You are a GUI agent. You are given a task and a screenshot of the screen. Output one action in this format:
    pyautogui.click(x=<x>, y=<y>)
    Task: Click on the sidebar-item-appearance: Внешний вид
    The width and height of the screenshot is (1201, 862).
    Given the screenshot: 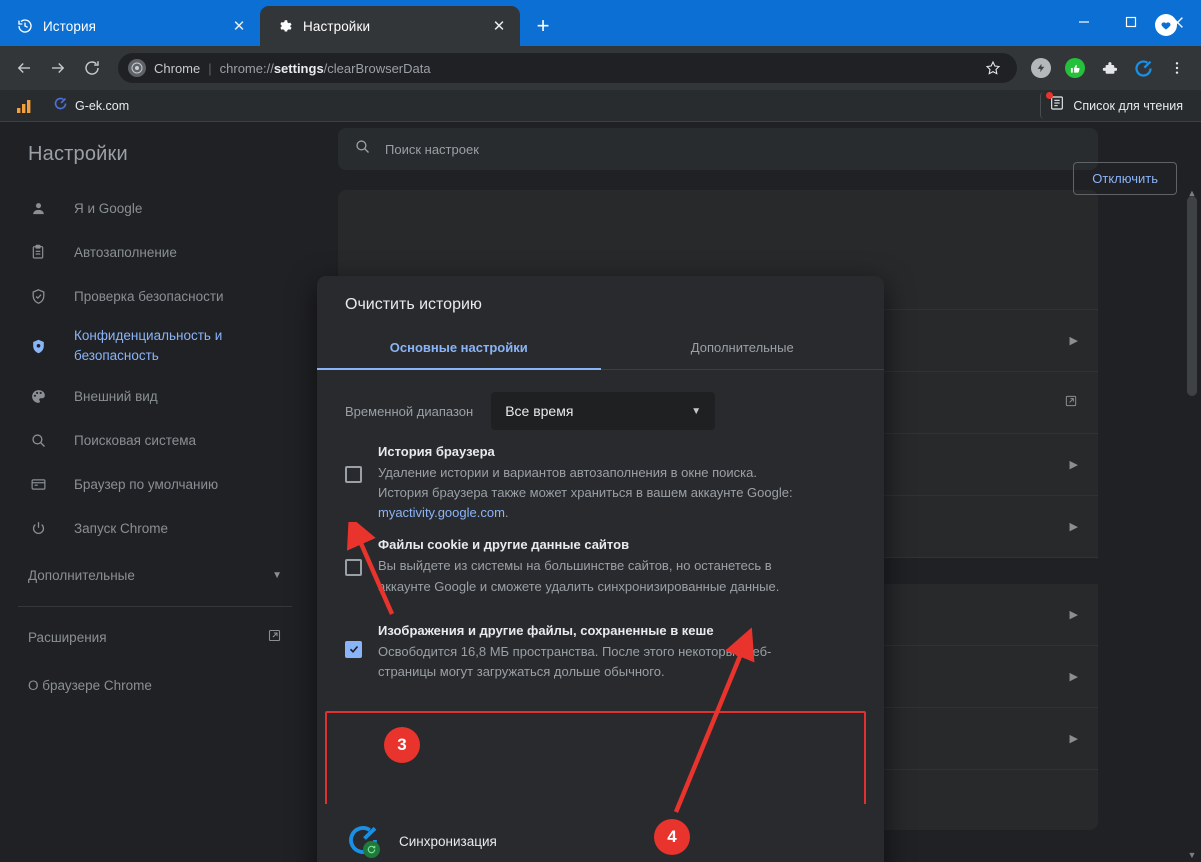 What is the action you would take?
    pyautogui.click(x=155, y=396)
    